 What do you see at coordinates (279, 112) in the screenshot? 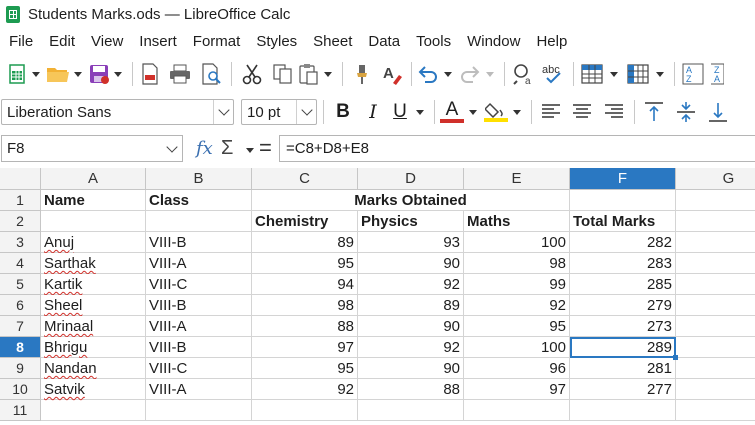
I see `font-size-combobox: 10 pt` at bounding box center [279, 112].